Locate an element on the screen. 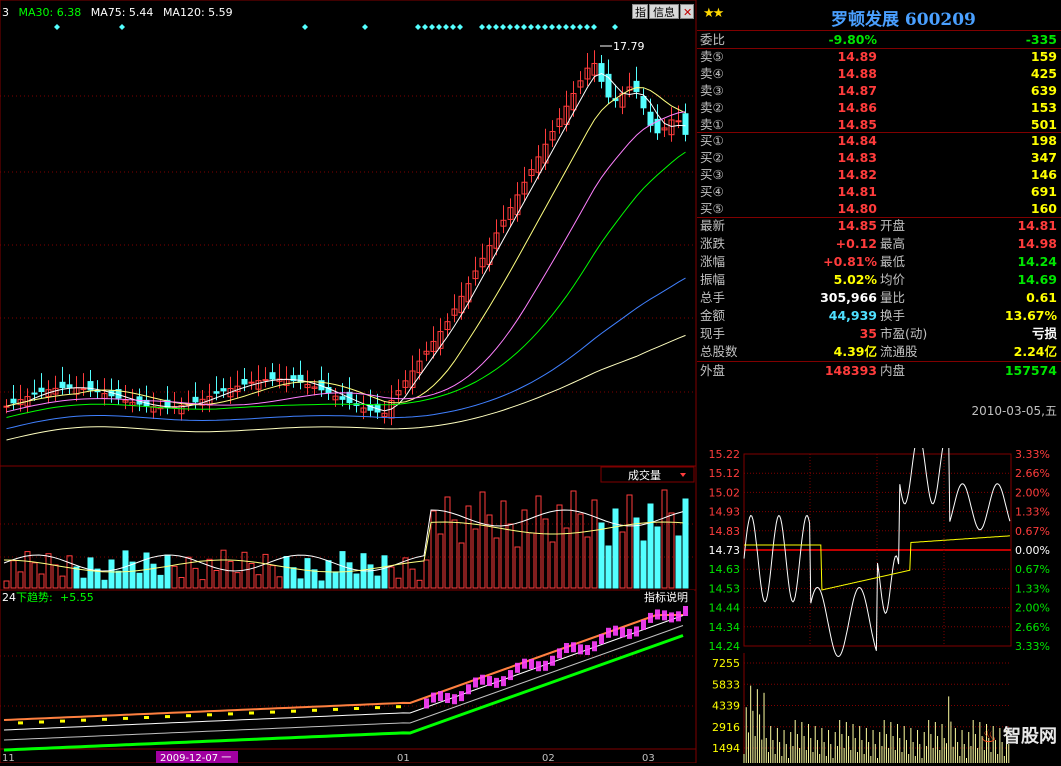 Image resolution: width=1061 pixels, height=766 pixels. field-label: 涨跌 is located at coordinates (713, 243).